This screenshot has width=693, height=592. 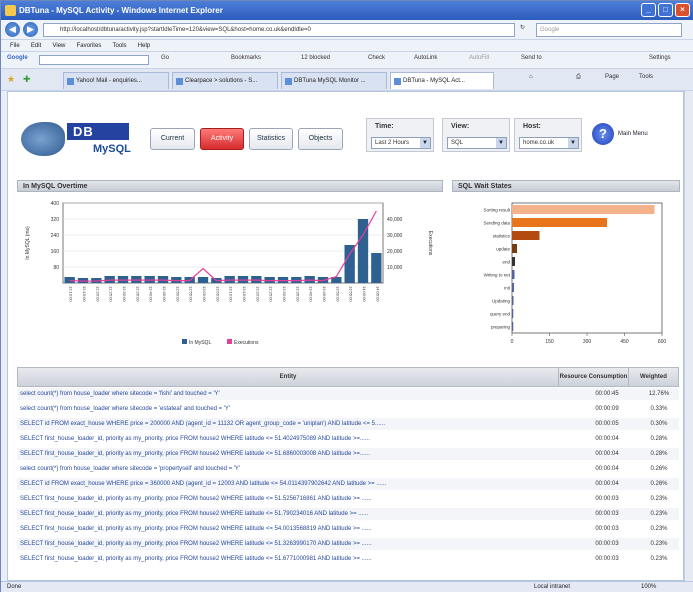 I want to click on weighted-value: 0.28%, so click(x=659, y=439).